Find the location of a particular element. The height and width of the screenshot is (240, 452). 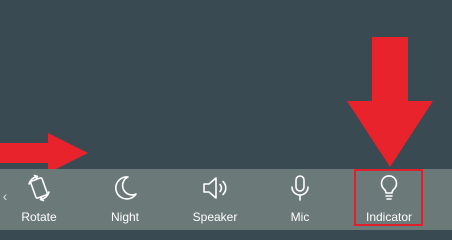

speaker-label: Speaker is located at coordinates (215, 217).